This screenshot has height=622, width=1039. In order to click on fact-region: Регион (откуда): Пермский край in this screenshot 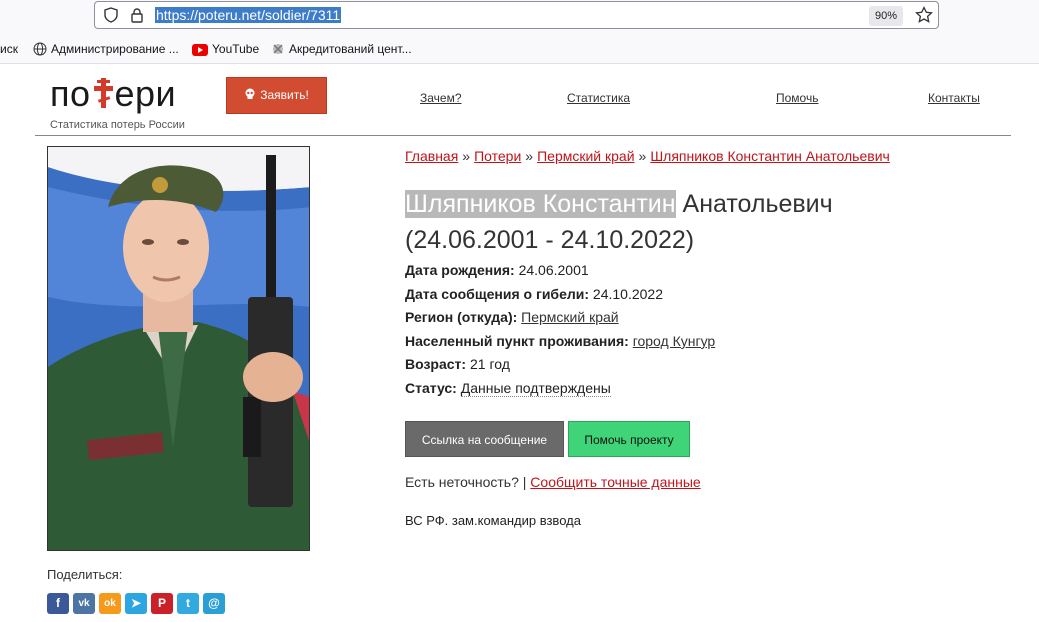, I will do `click(560, 318)`.